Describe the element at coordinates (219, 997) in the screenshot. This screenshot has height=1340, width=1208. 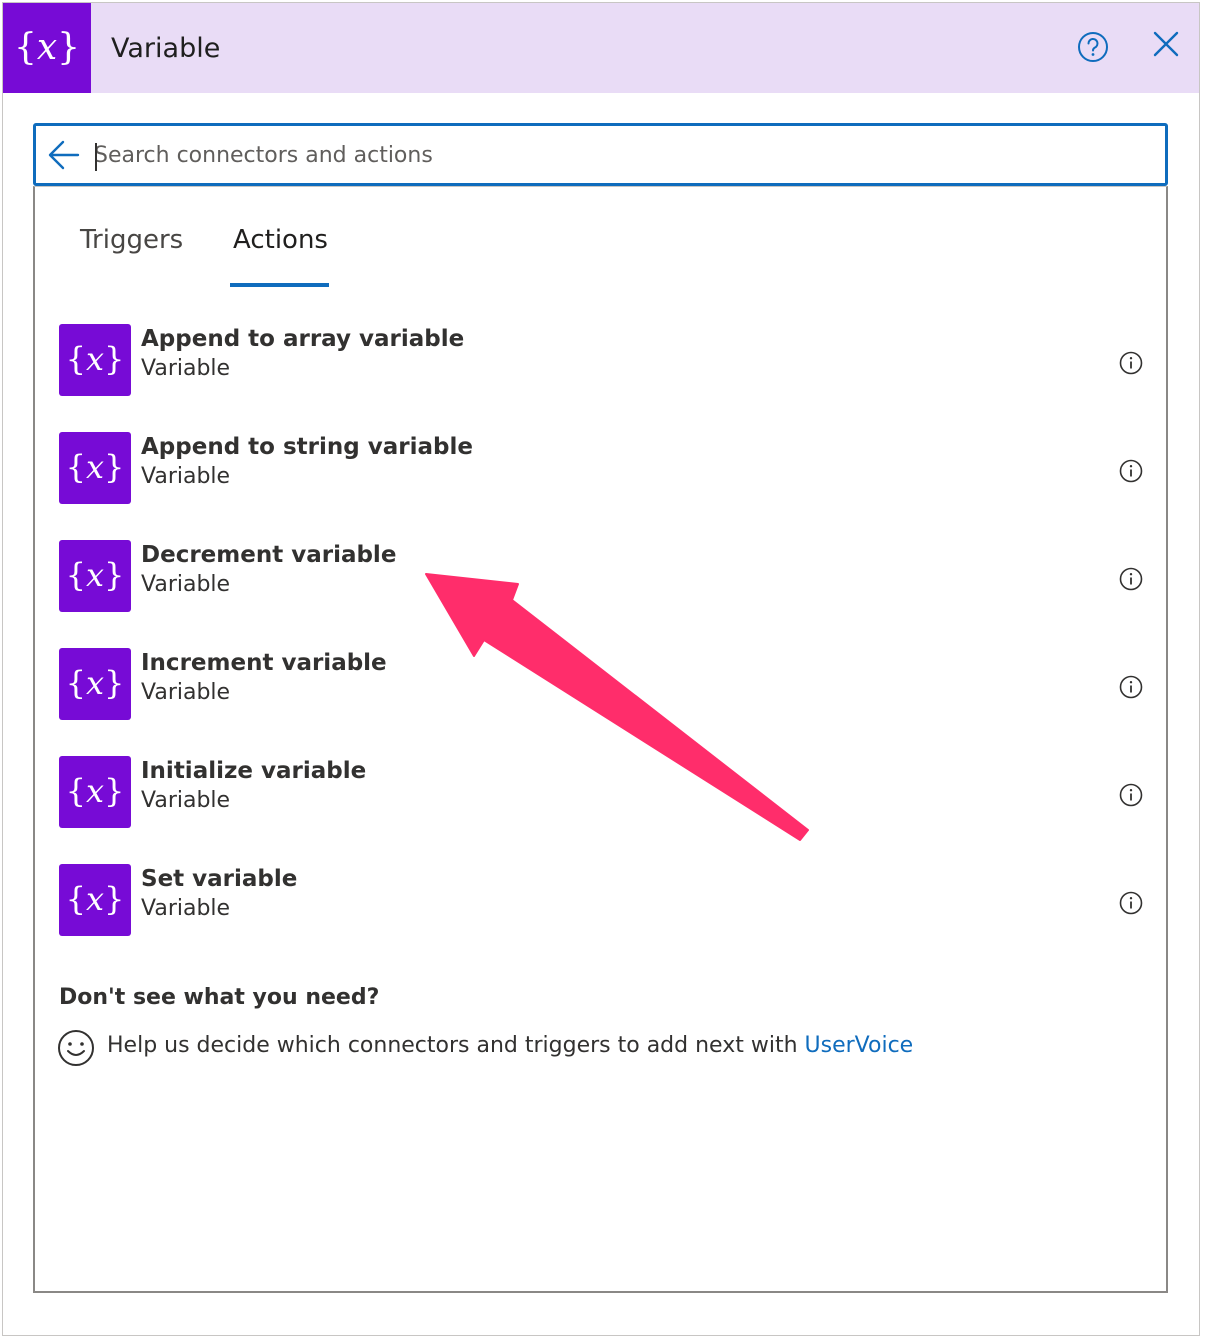
I see `feedback-heading: Don't see what you need?` at that location.